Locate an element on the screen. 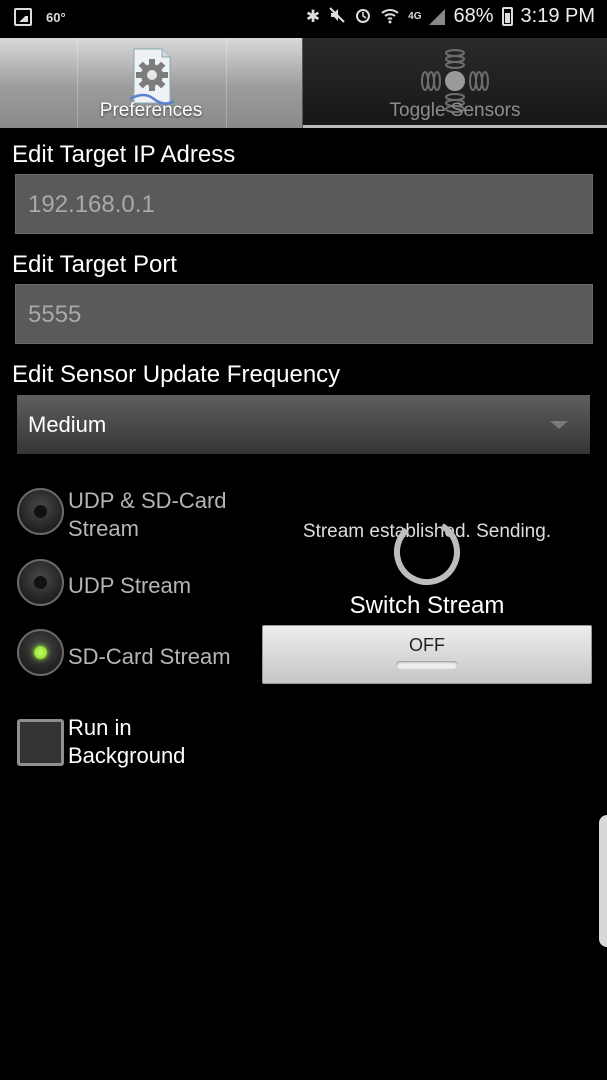  tab-toggle-sensors-label: Toggle Sensors is located at coordinates (455, 110).